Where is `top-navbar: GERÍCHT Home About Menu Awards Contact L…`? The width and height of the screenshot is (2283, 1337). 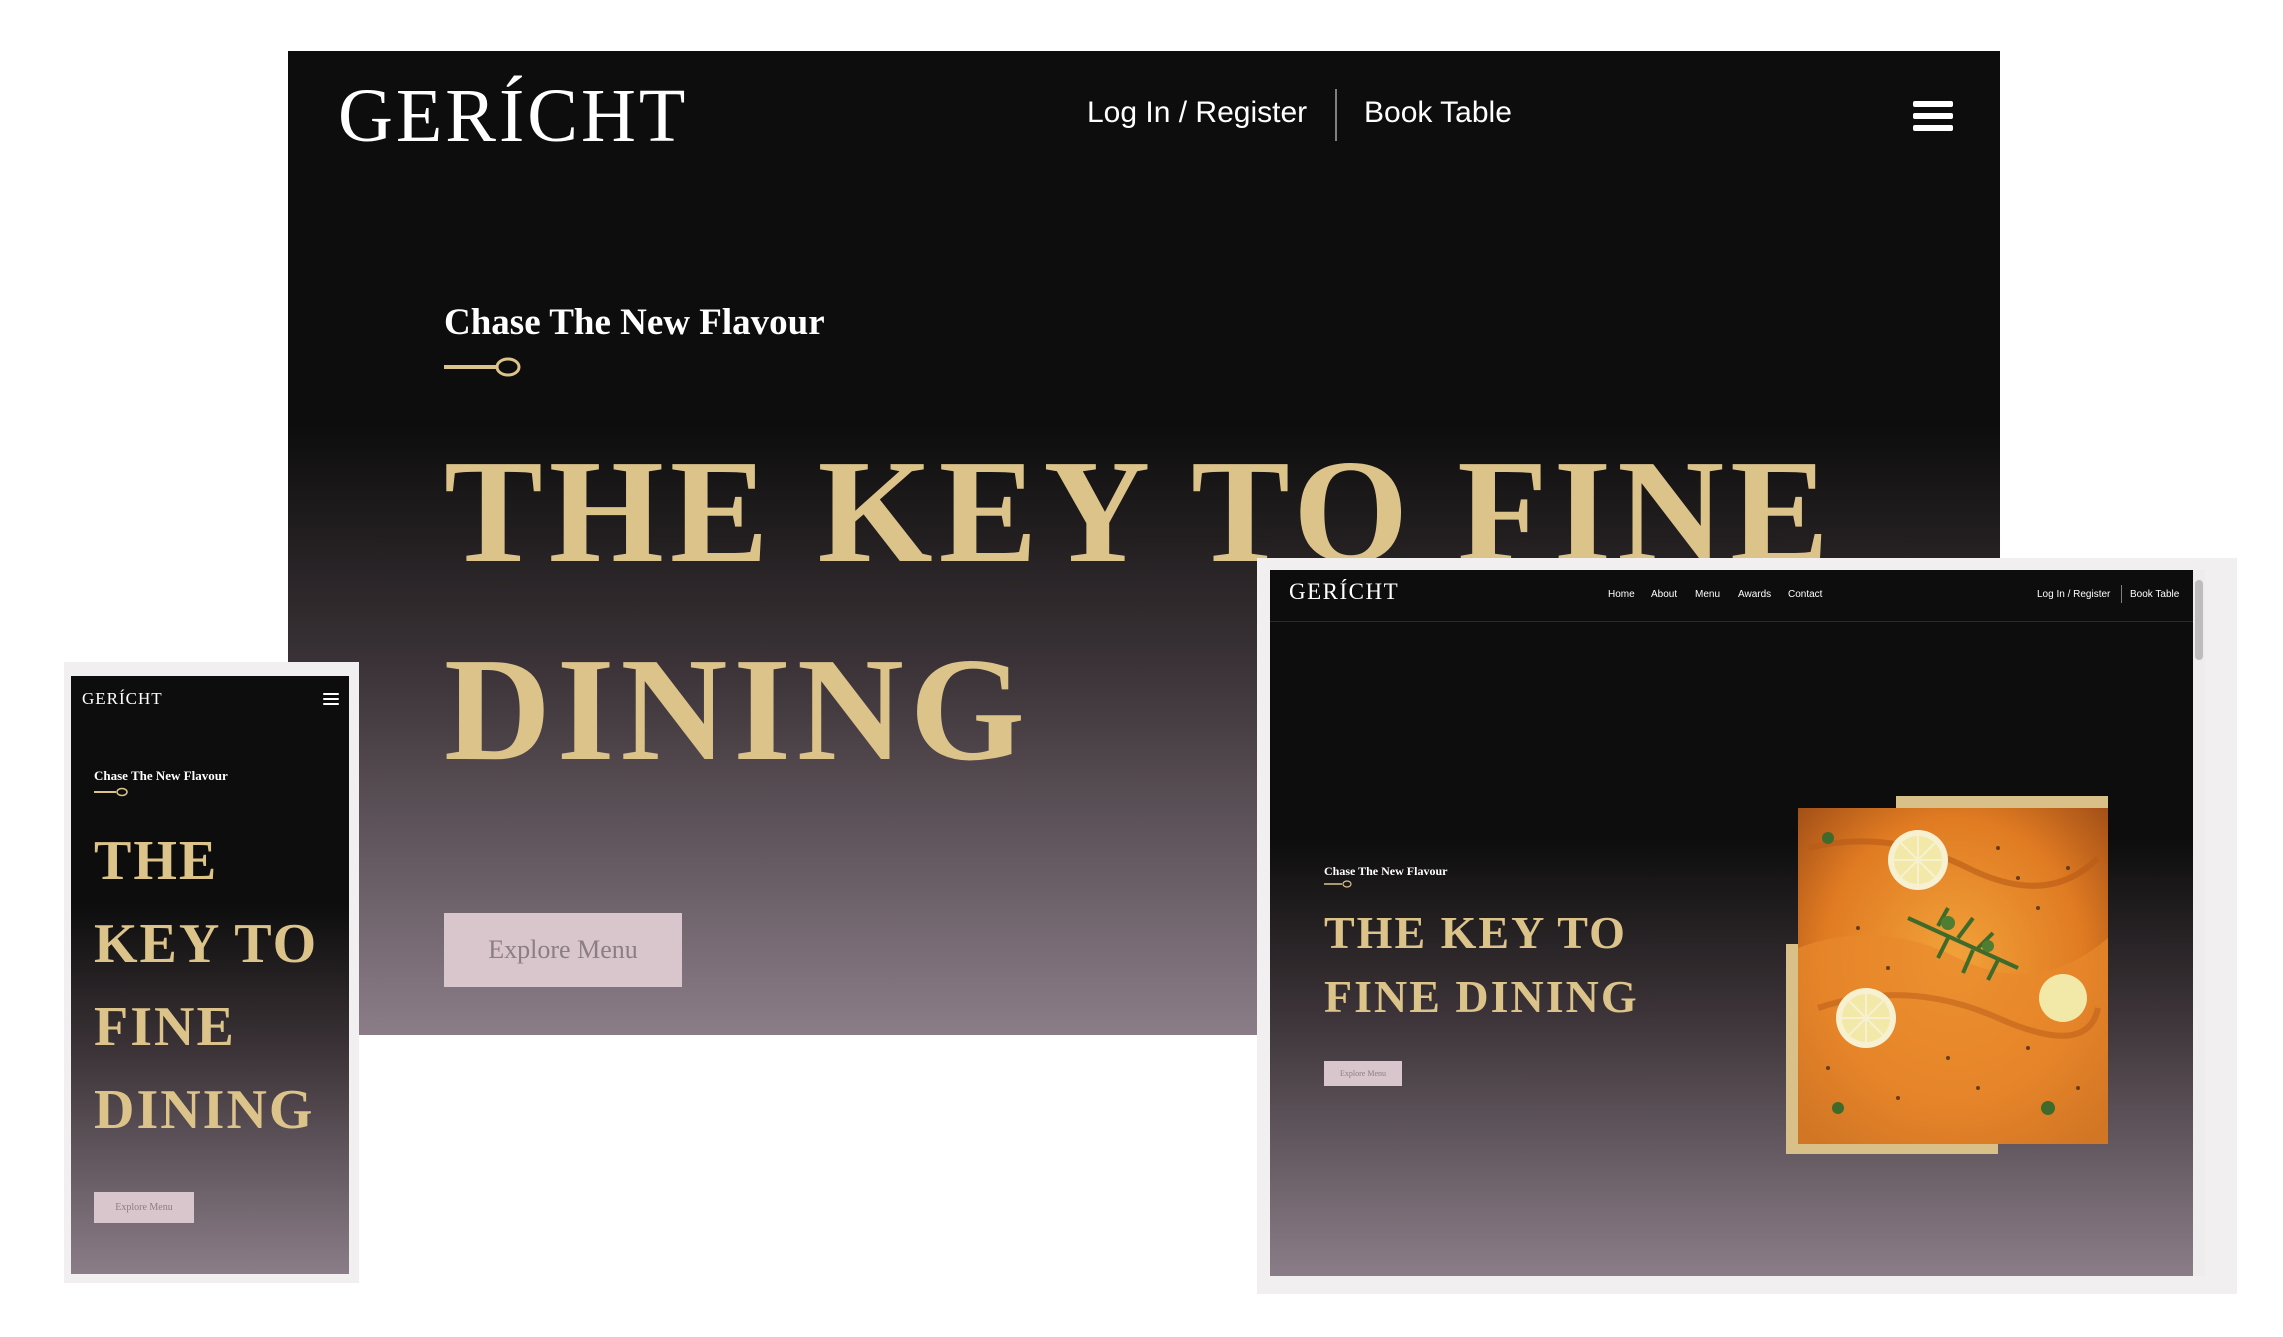
top-navbar: GERÍCHT Home About Menu Awards Contact L… is located at coordinates (1737, 596).